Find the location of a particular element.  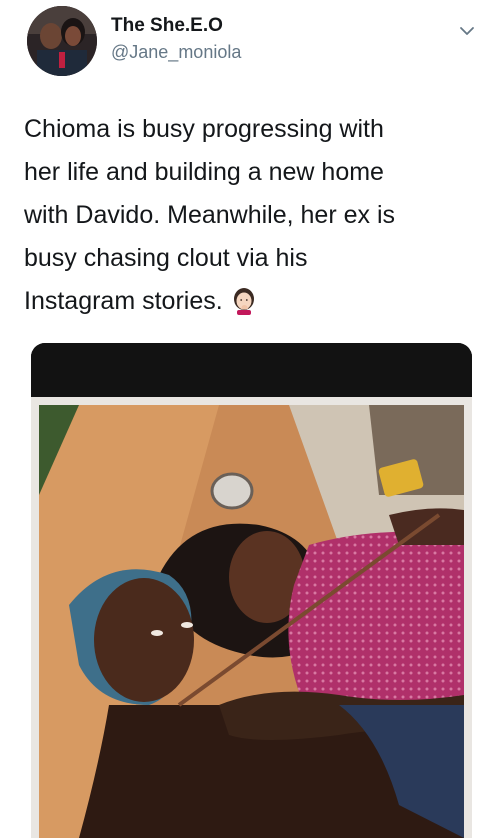

tweet-header: The She.E.O @Jane_moniola is located at coordinates (249, 45).